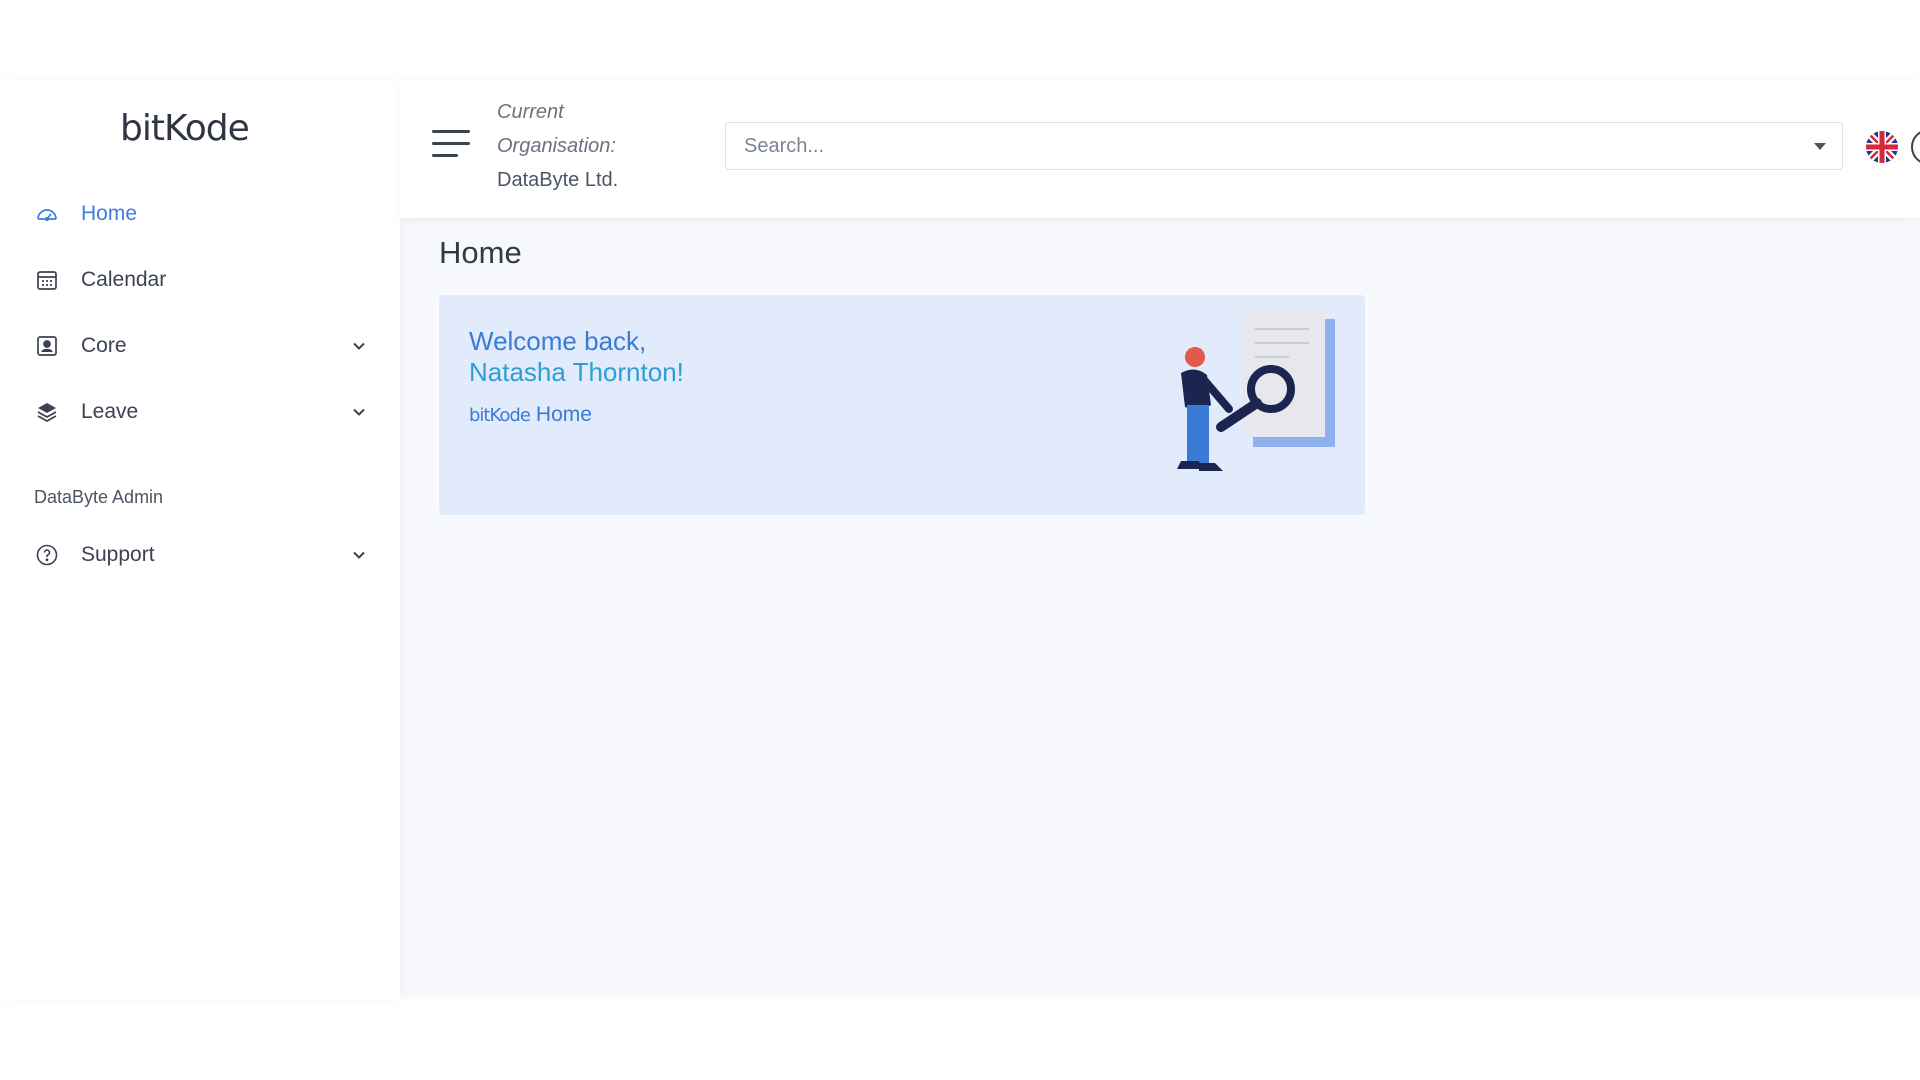  I want to click on welcome-message: Welcome back, Natasha Thornton!, so click(576, 357).